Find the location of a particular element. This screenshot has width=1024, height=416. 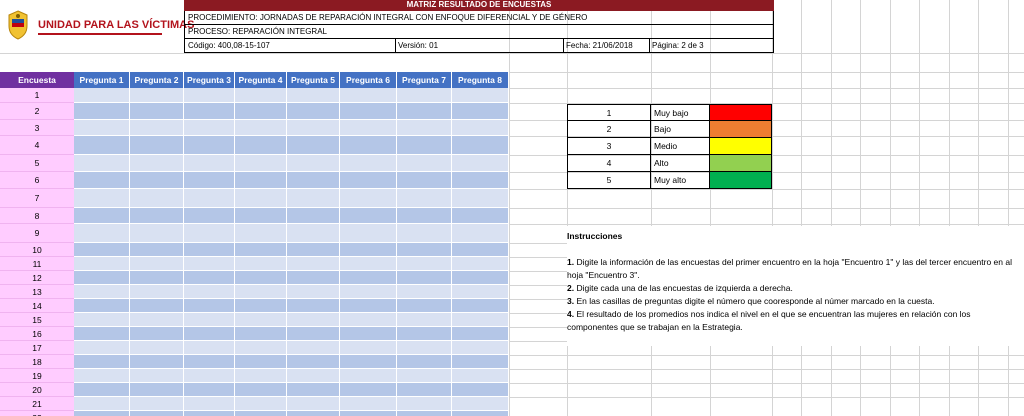

column-header-encuesta: Encuesta is located at coordinates (37, 80).